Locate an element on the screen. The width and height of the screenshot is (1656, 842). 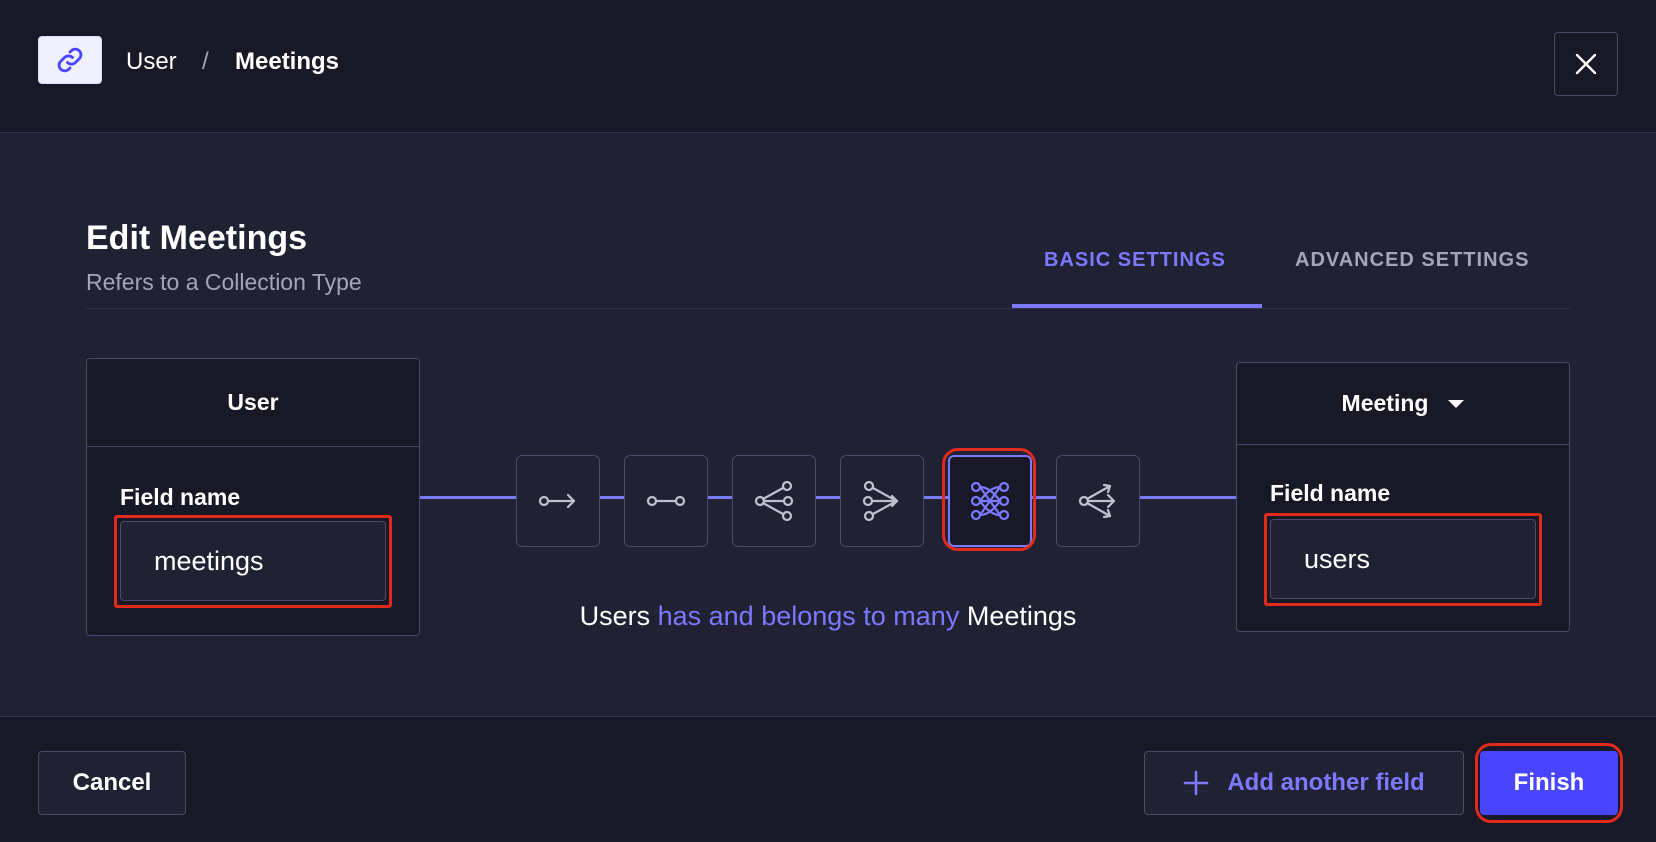
relation-many-to-many-button is located at coordinates (990, 501).